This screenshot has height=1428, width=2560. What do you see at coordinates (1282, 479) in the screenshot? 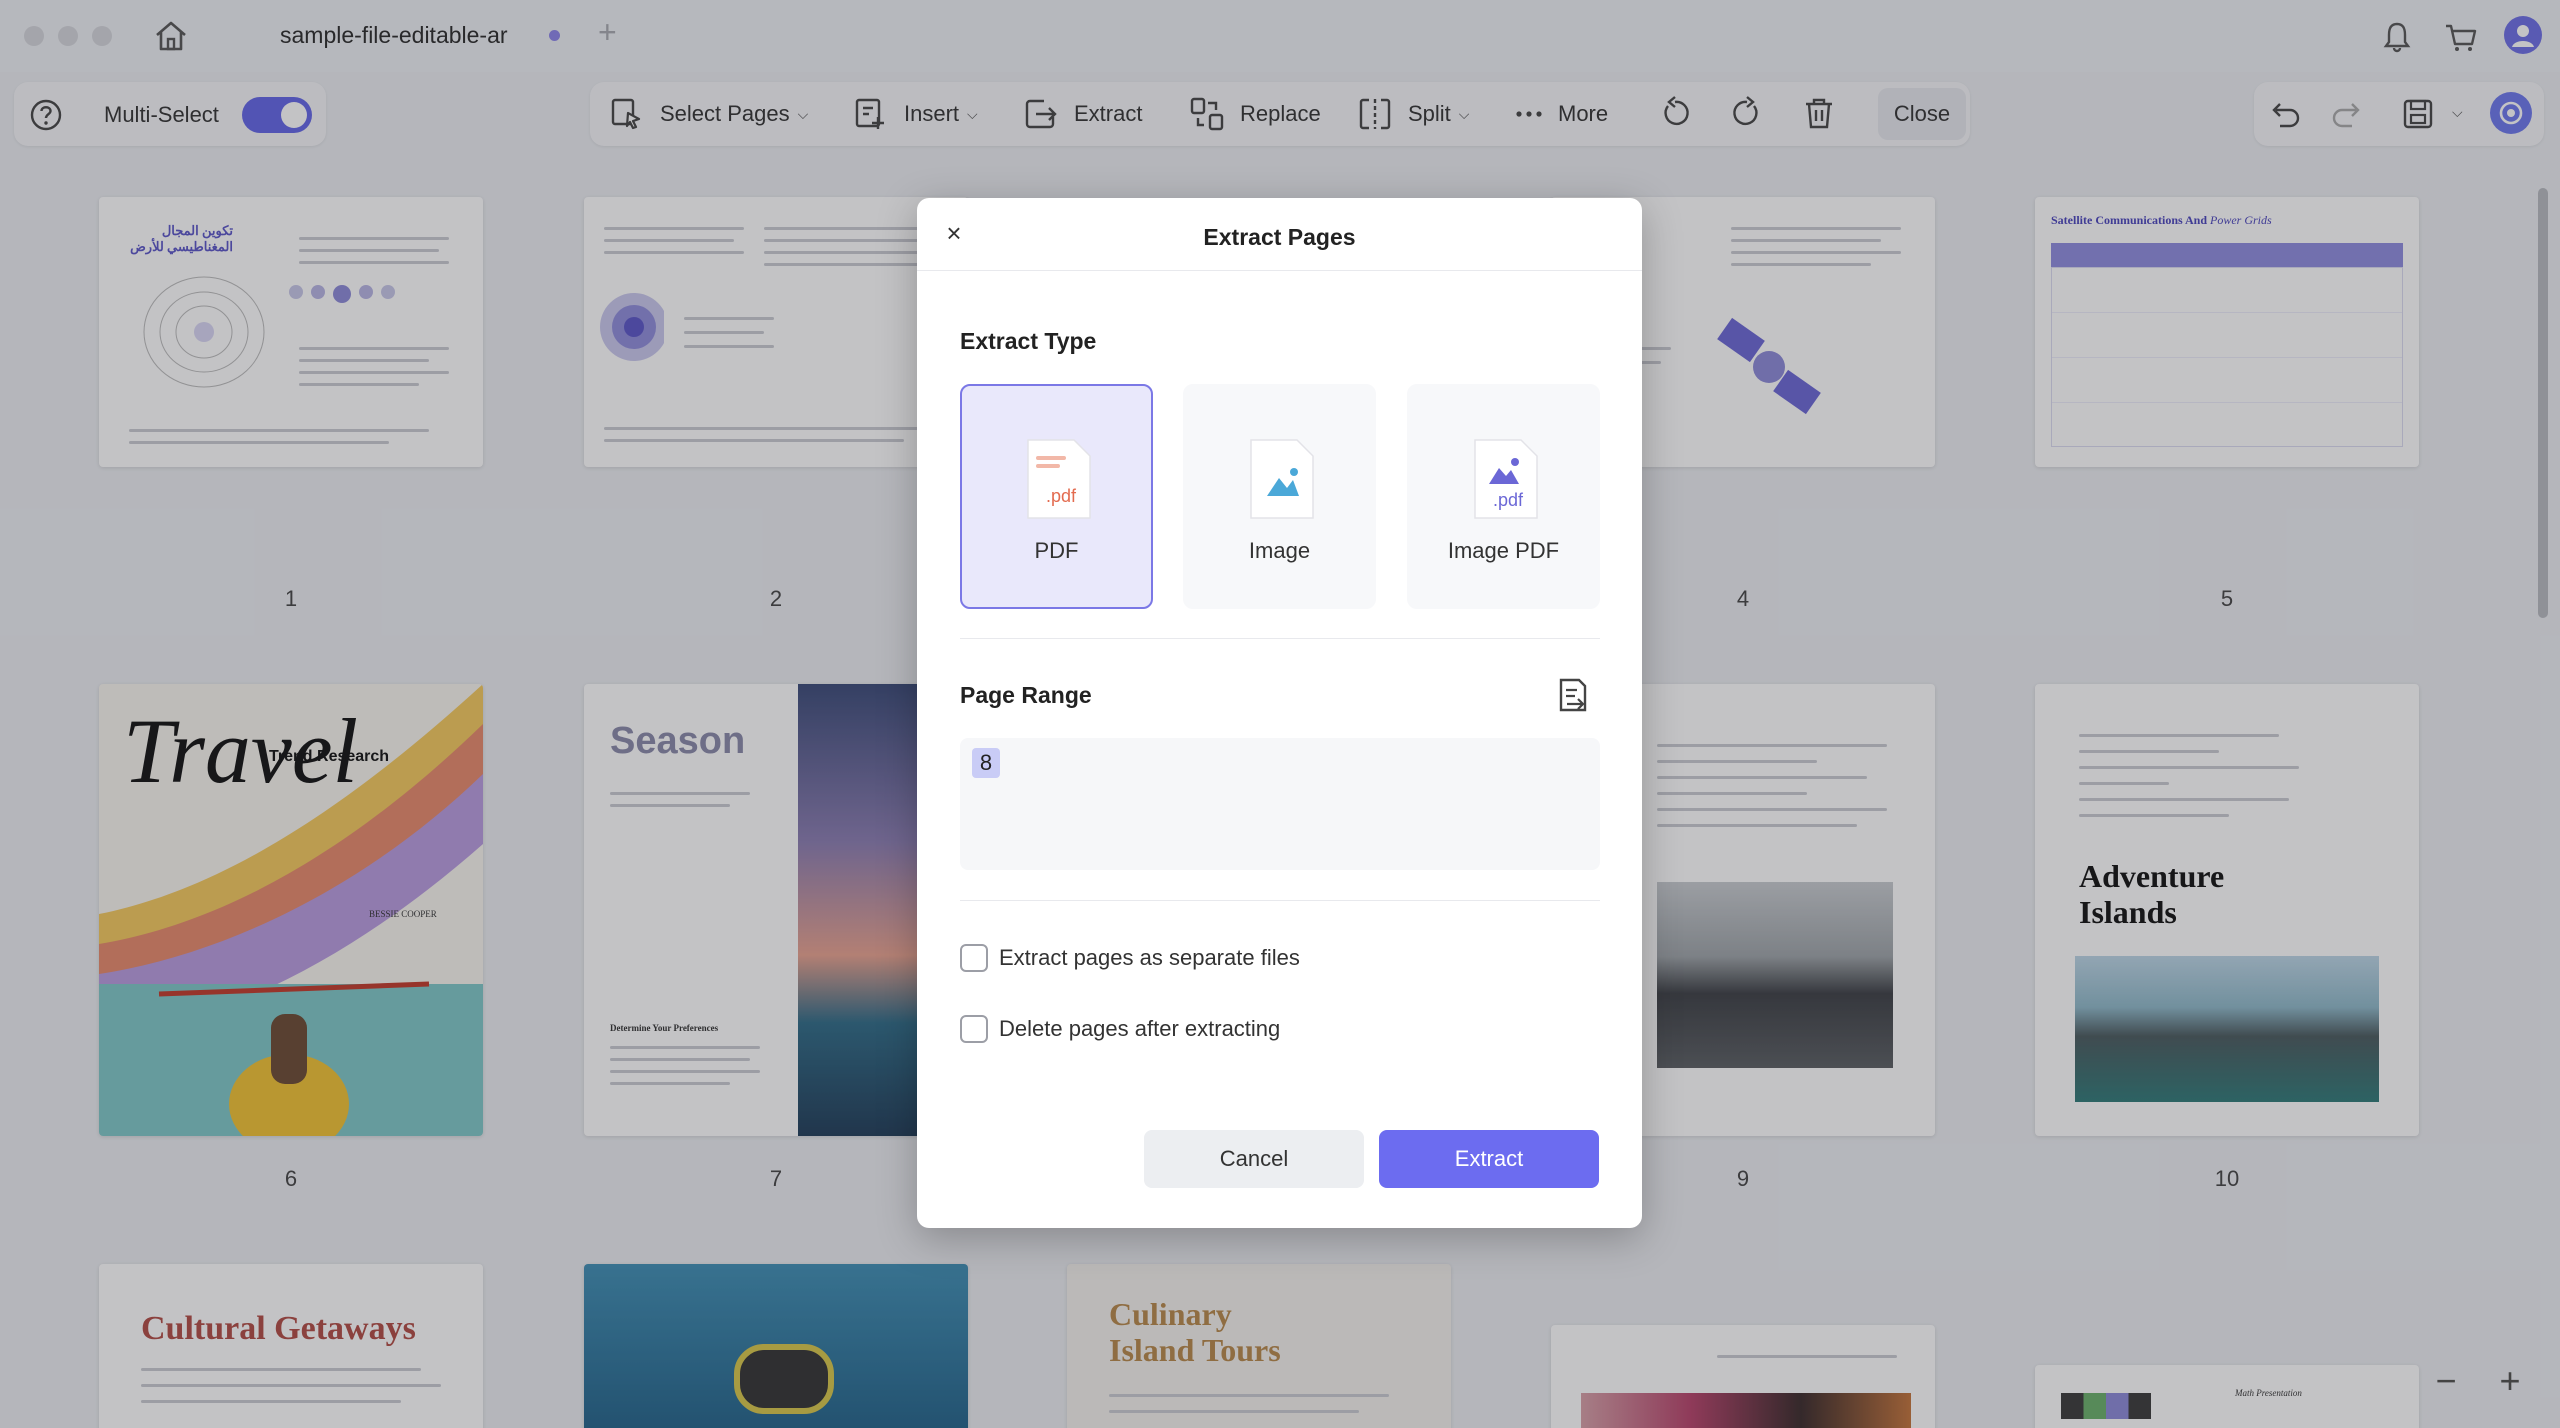
I see `image-file-icon` at bounding box center [1282, 479].